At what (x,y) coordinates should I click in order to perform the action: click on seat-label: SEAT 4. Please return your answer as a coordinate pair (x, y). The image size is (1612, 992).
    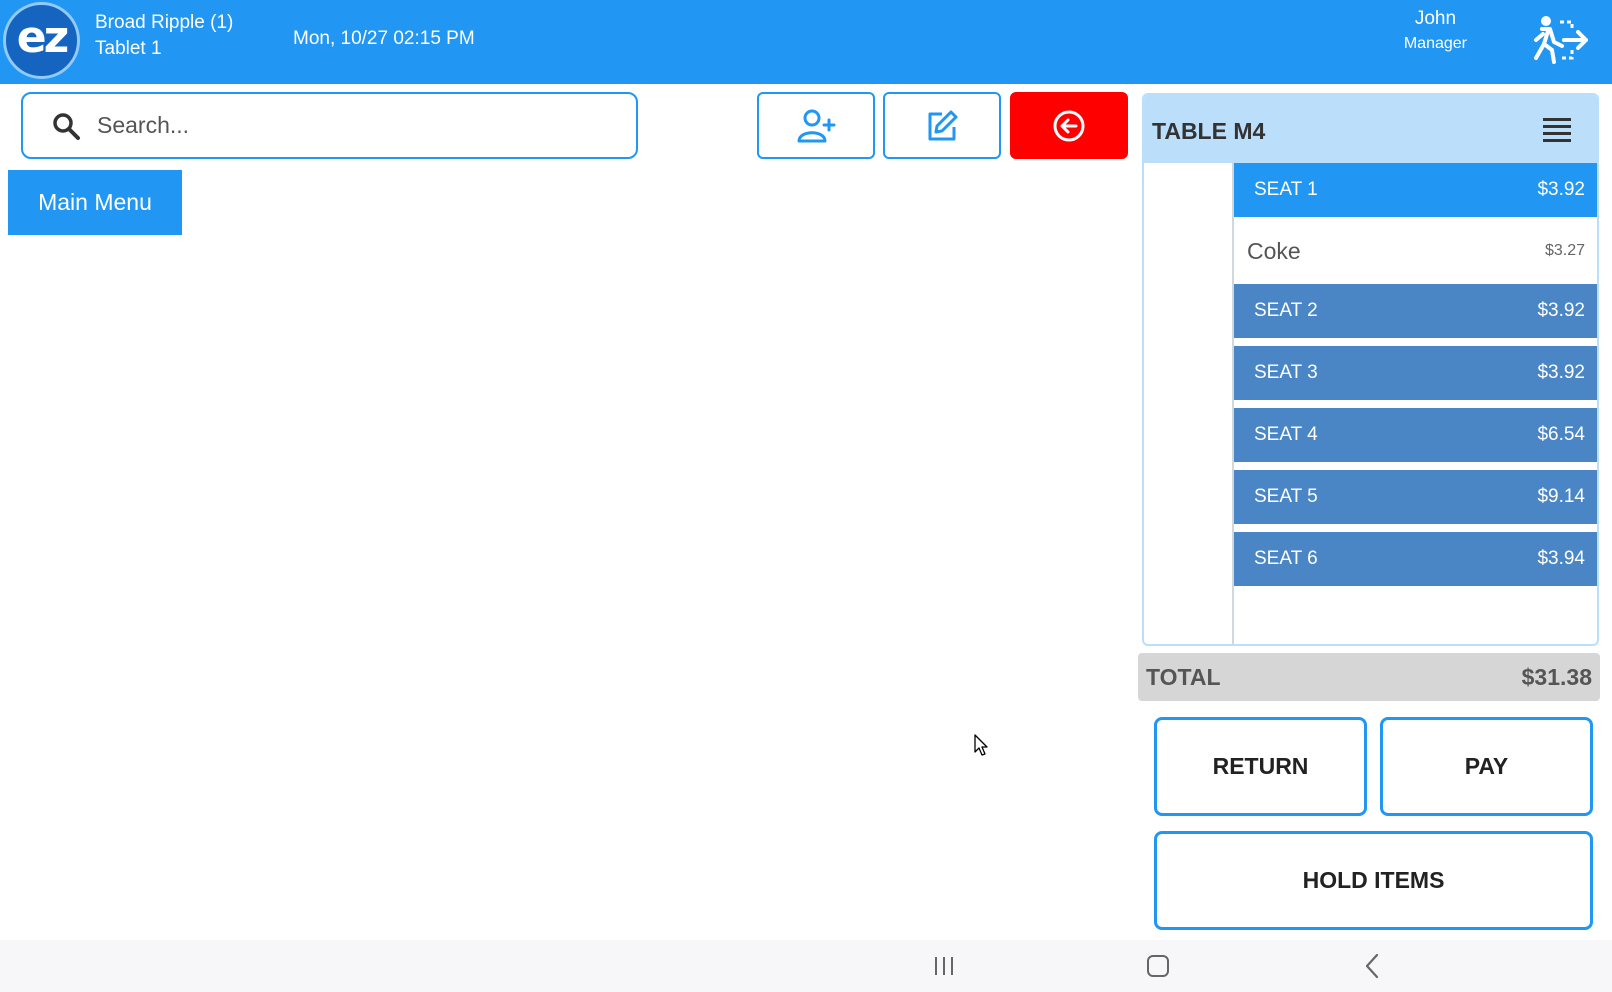
    Looking at the image, I should click on (1286, 434).